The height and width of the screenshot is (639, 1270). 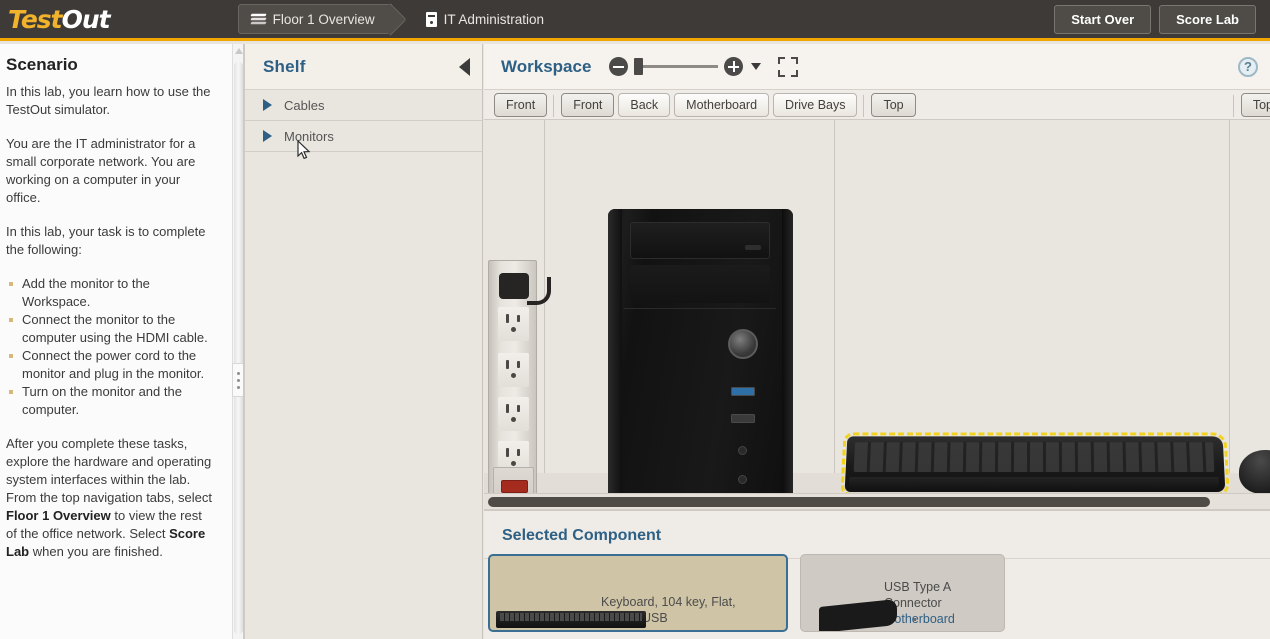 I want to click on keyboard-thumb-icon, so click(x=571, y=619).